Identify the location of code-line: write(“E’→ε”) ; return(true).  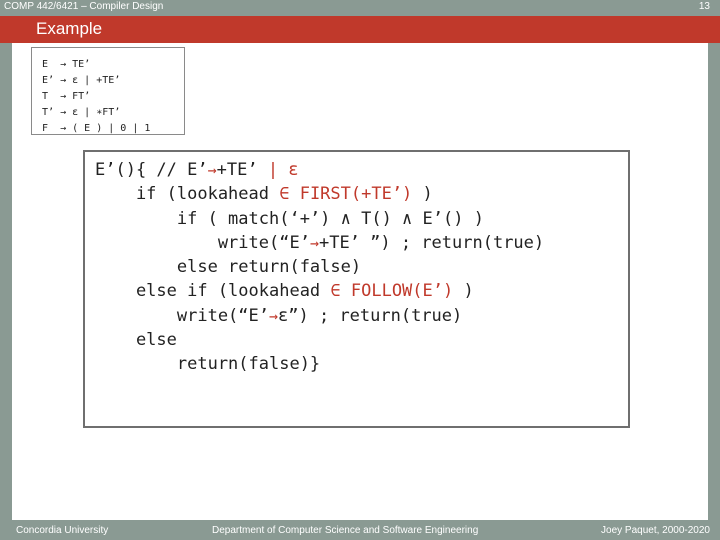
(361, 316).